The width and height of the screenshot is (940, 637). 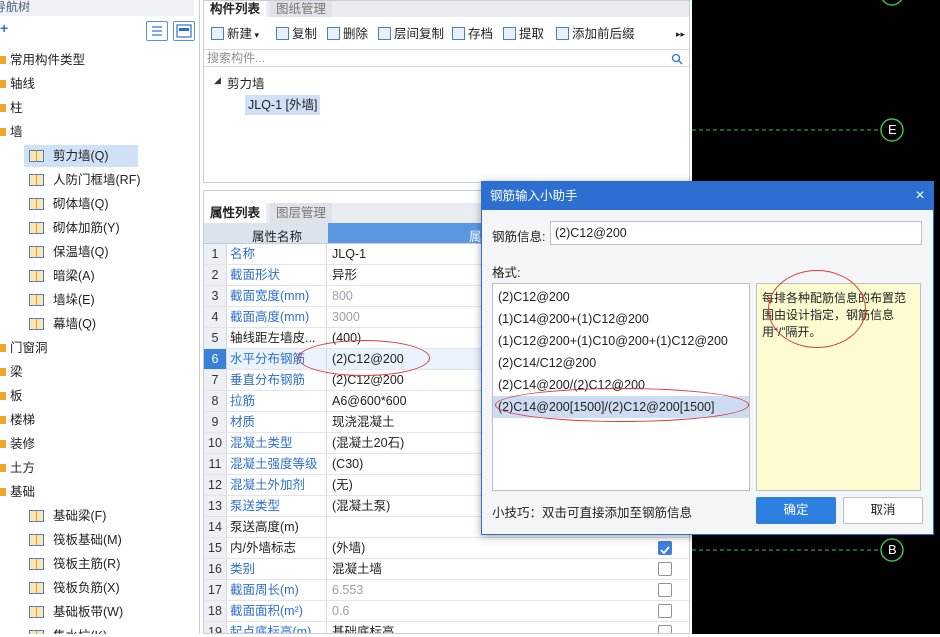 I want to click on tree-item-jlq1: JLQ-1 [外墙], so click(x=283, y=105).